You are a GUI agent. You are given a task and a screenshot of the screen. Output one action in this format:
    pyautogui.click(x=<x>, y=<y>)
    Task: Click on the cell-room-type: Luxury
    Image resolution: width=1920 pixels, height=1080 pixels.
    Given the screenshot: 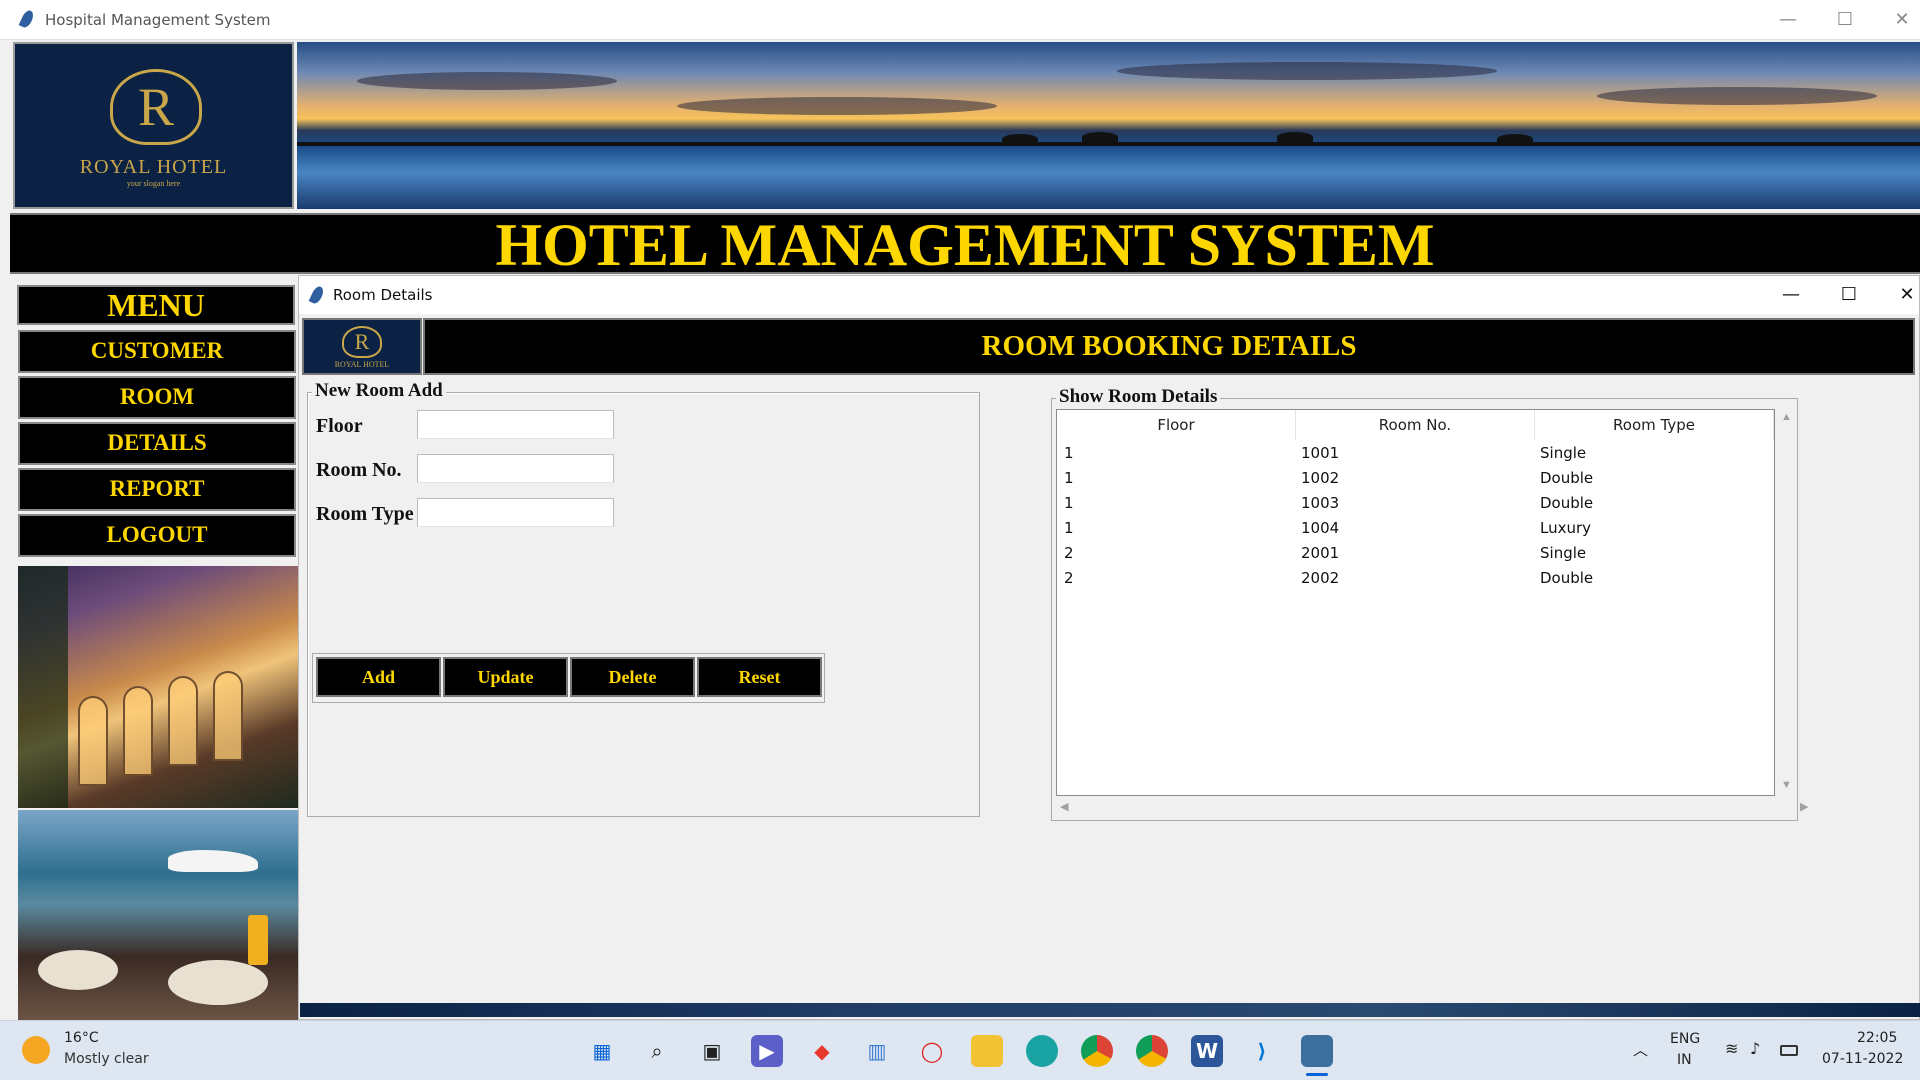 What is the action you would take?
    pyautogui.click(x=1566, y=528)
    